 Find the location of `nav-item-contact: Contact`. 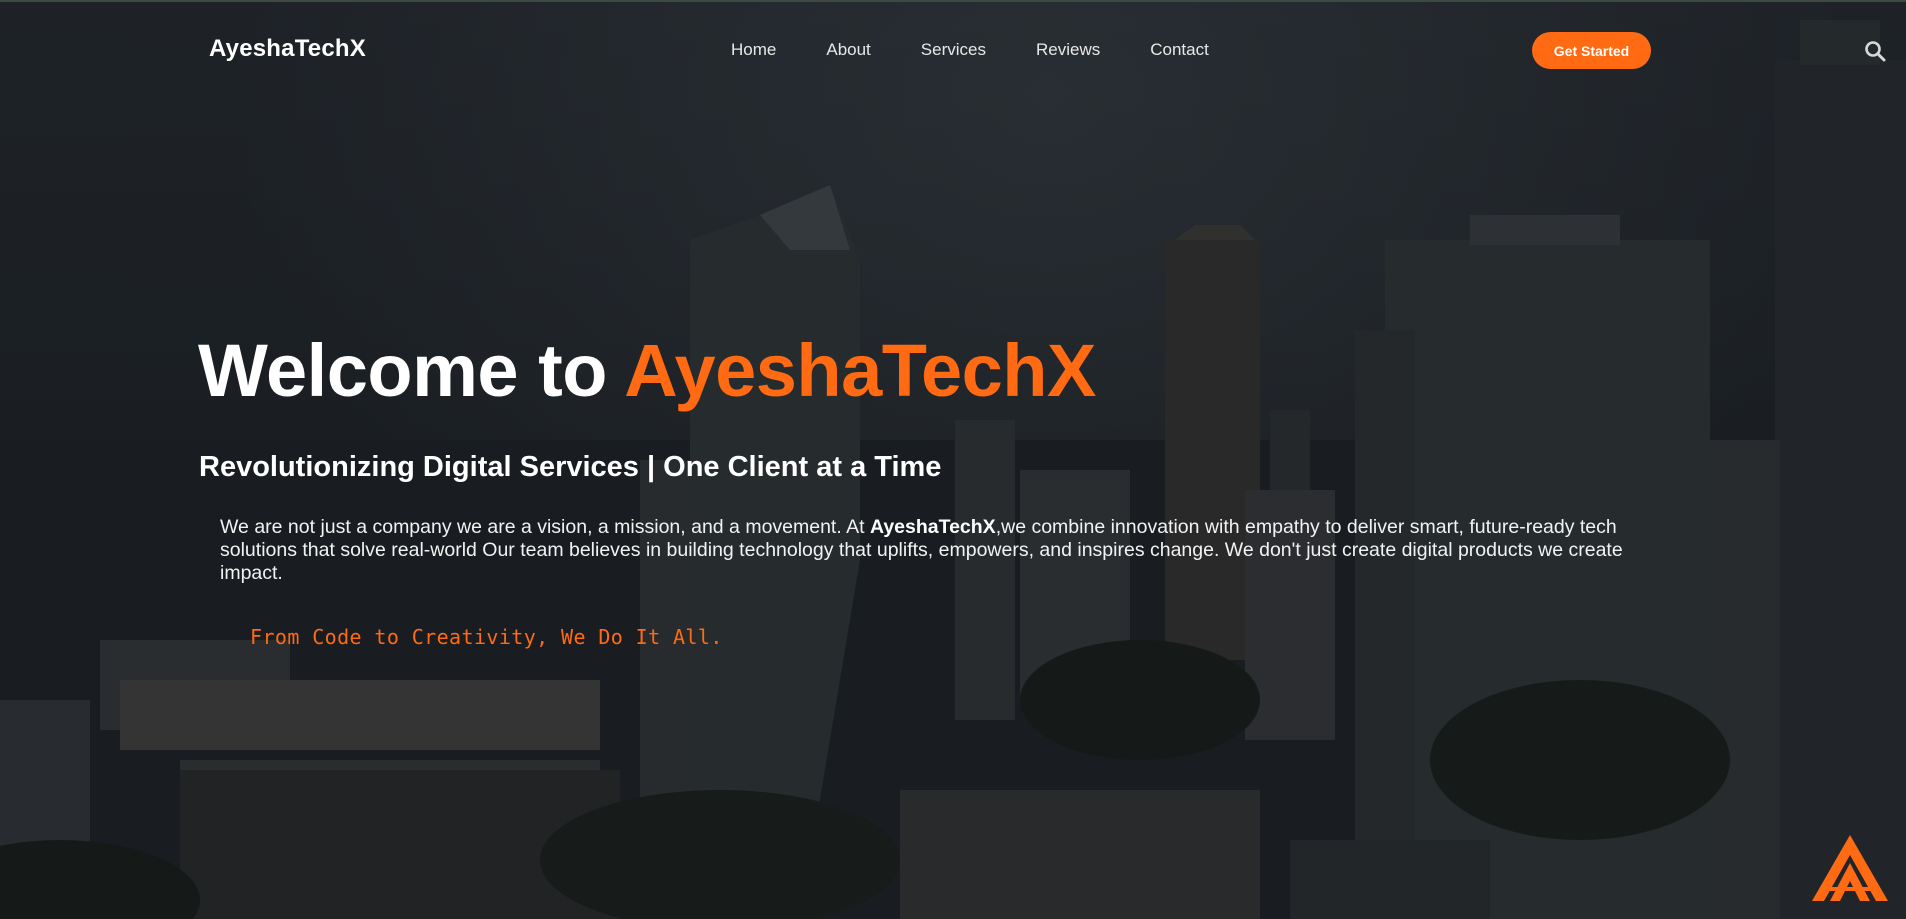

nav-item-contact: Contact is located at coordinates (1179, 50).